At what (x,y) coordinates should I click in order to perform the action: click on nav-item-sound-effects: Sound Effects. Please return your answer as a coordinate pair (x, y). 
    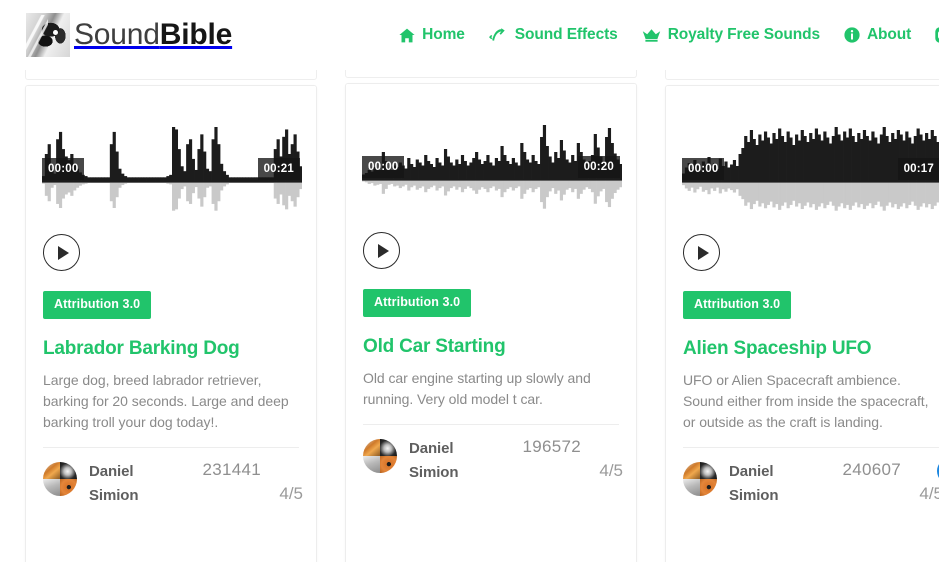
    Looking at the image, I should click on (553, 35).